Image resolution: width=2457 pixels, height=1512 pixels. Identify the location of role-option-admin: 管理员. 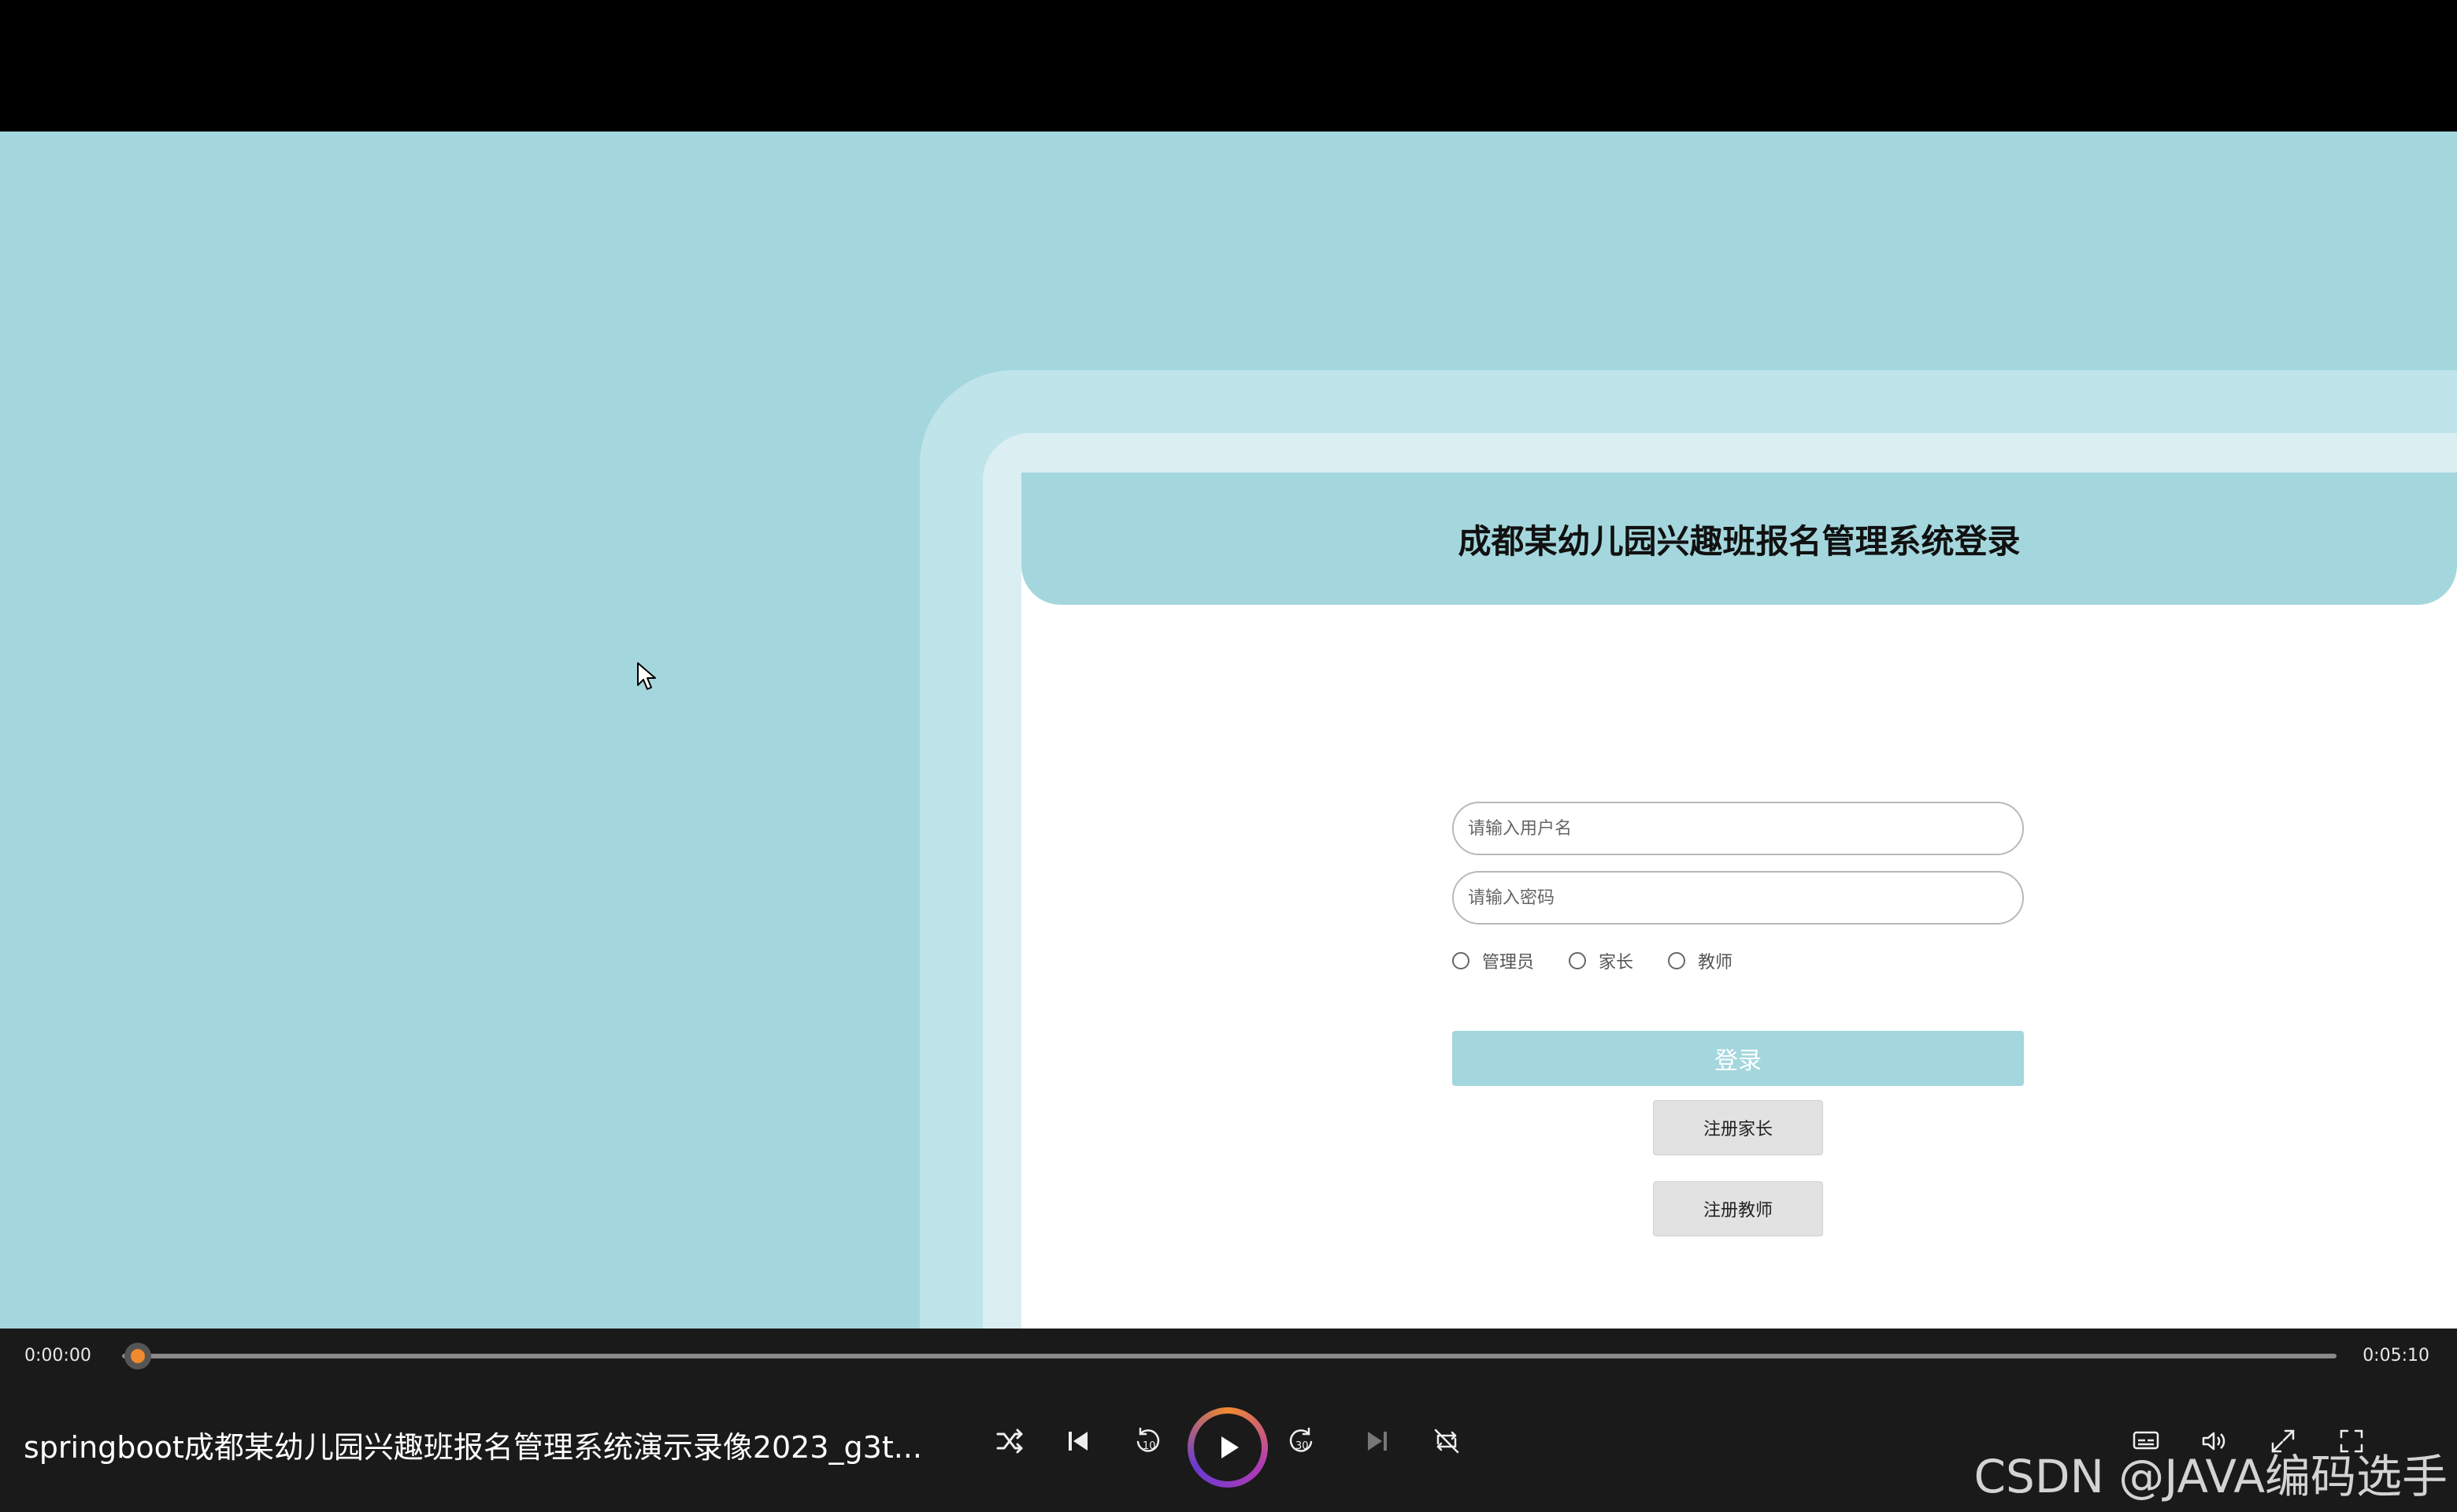
(1493, 960).